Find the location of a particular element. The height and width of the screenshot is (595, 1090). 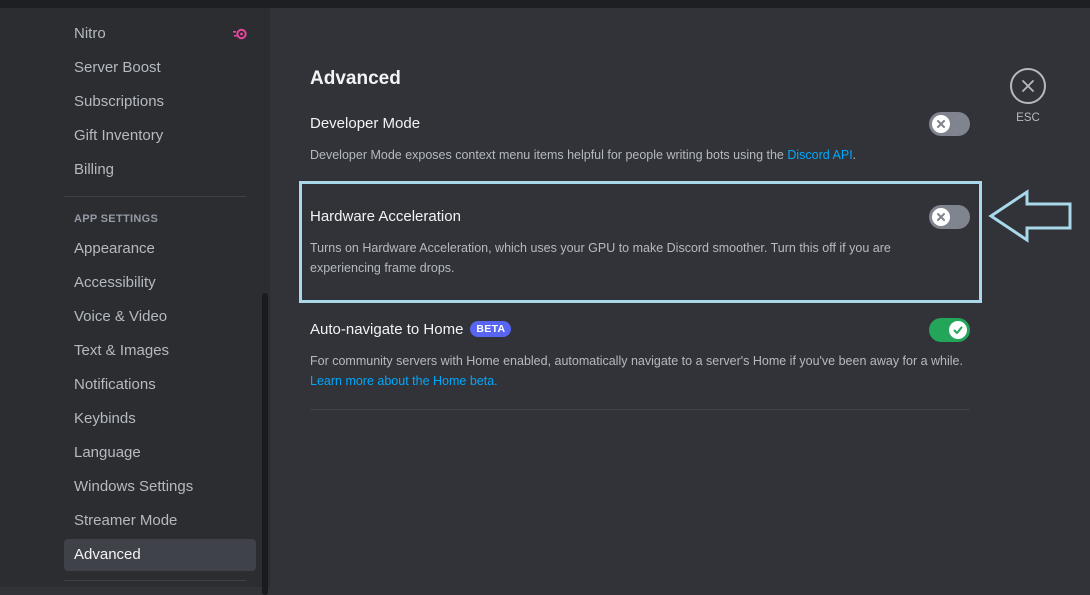

close-button is located at coordinates (1028, 86).